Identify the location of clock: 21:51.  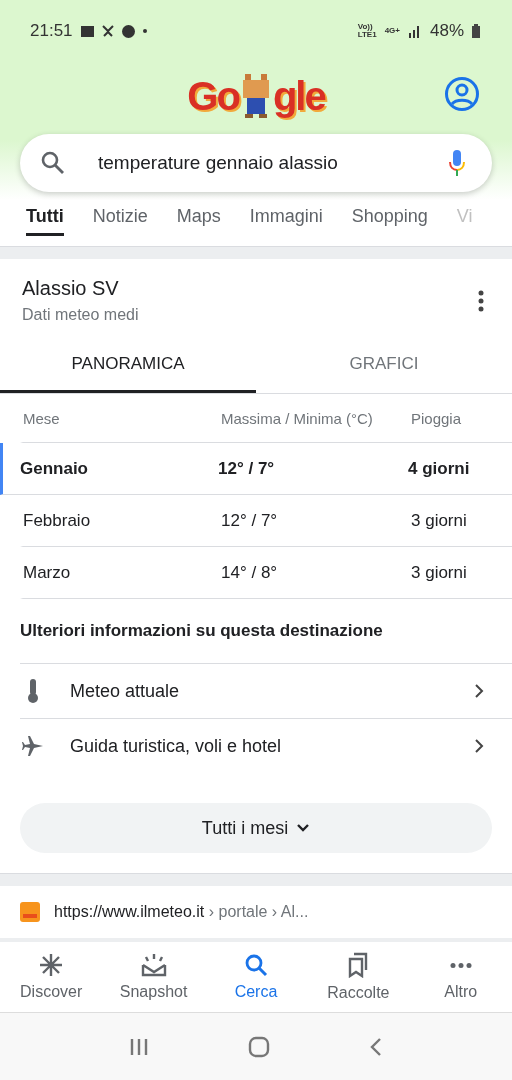
(51, 31).